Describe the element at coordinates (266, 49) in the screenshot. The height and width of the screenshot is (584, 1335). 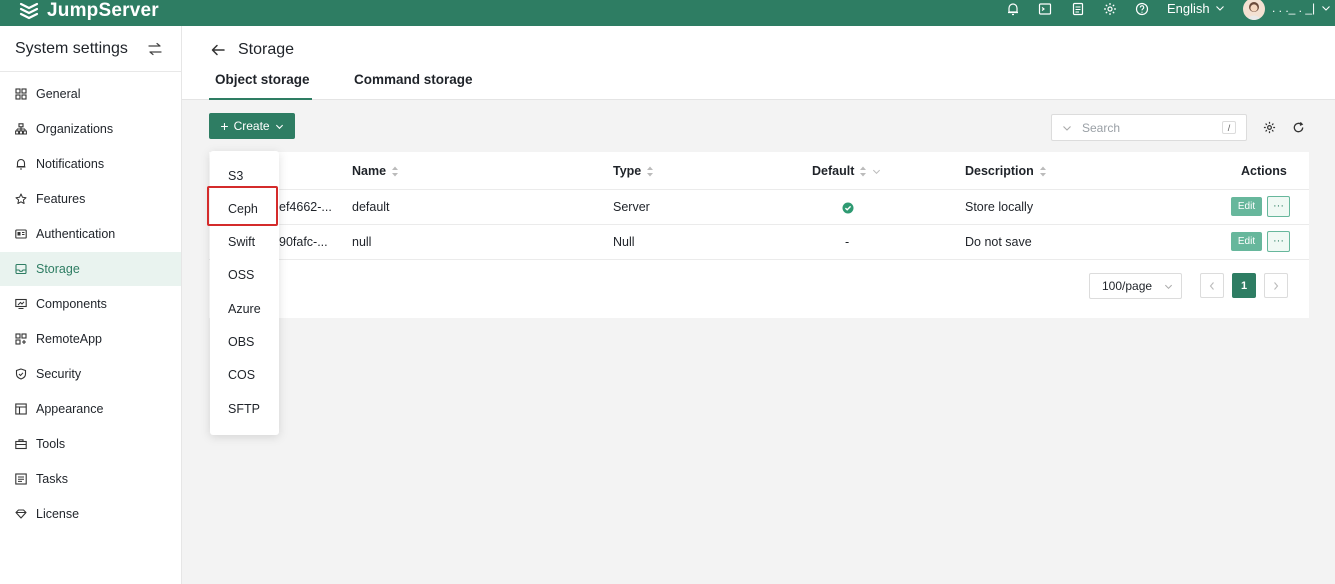
I see `page-title: Storage` at that location.